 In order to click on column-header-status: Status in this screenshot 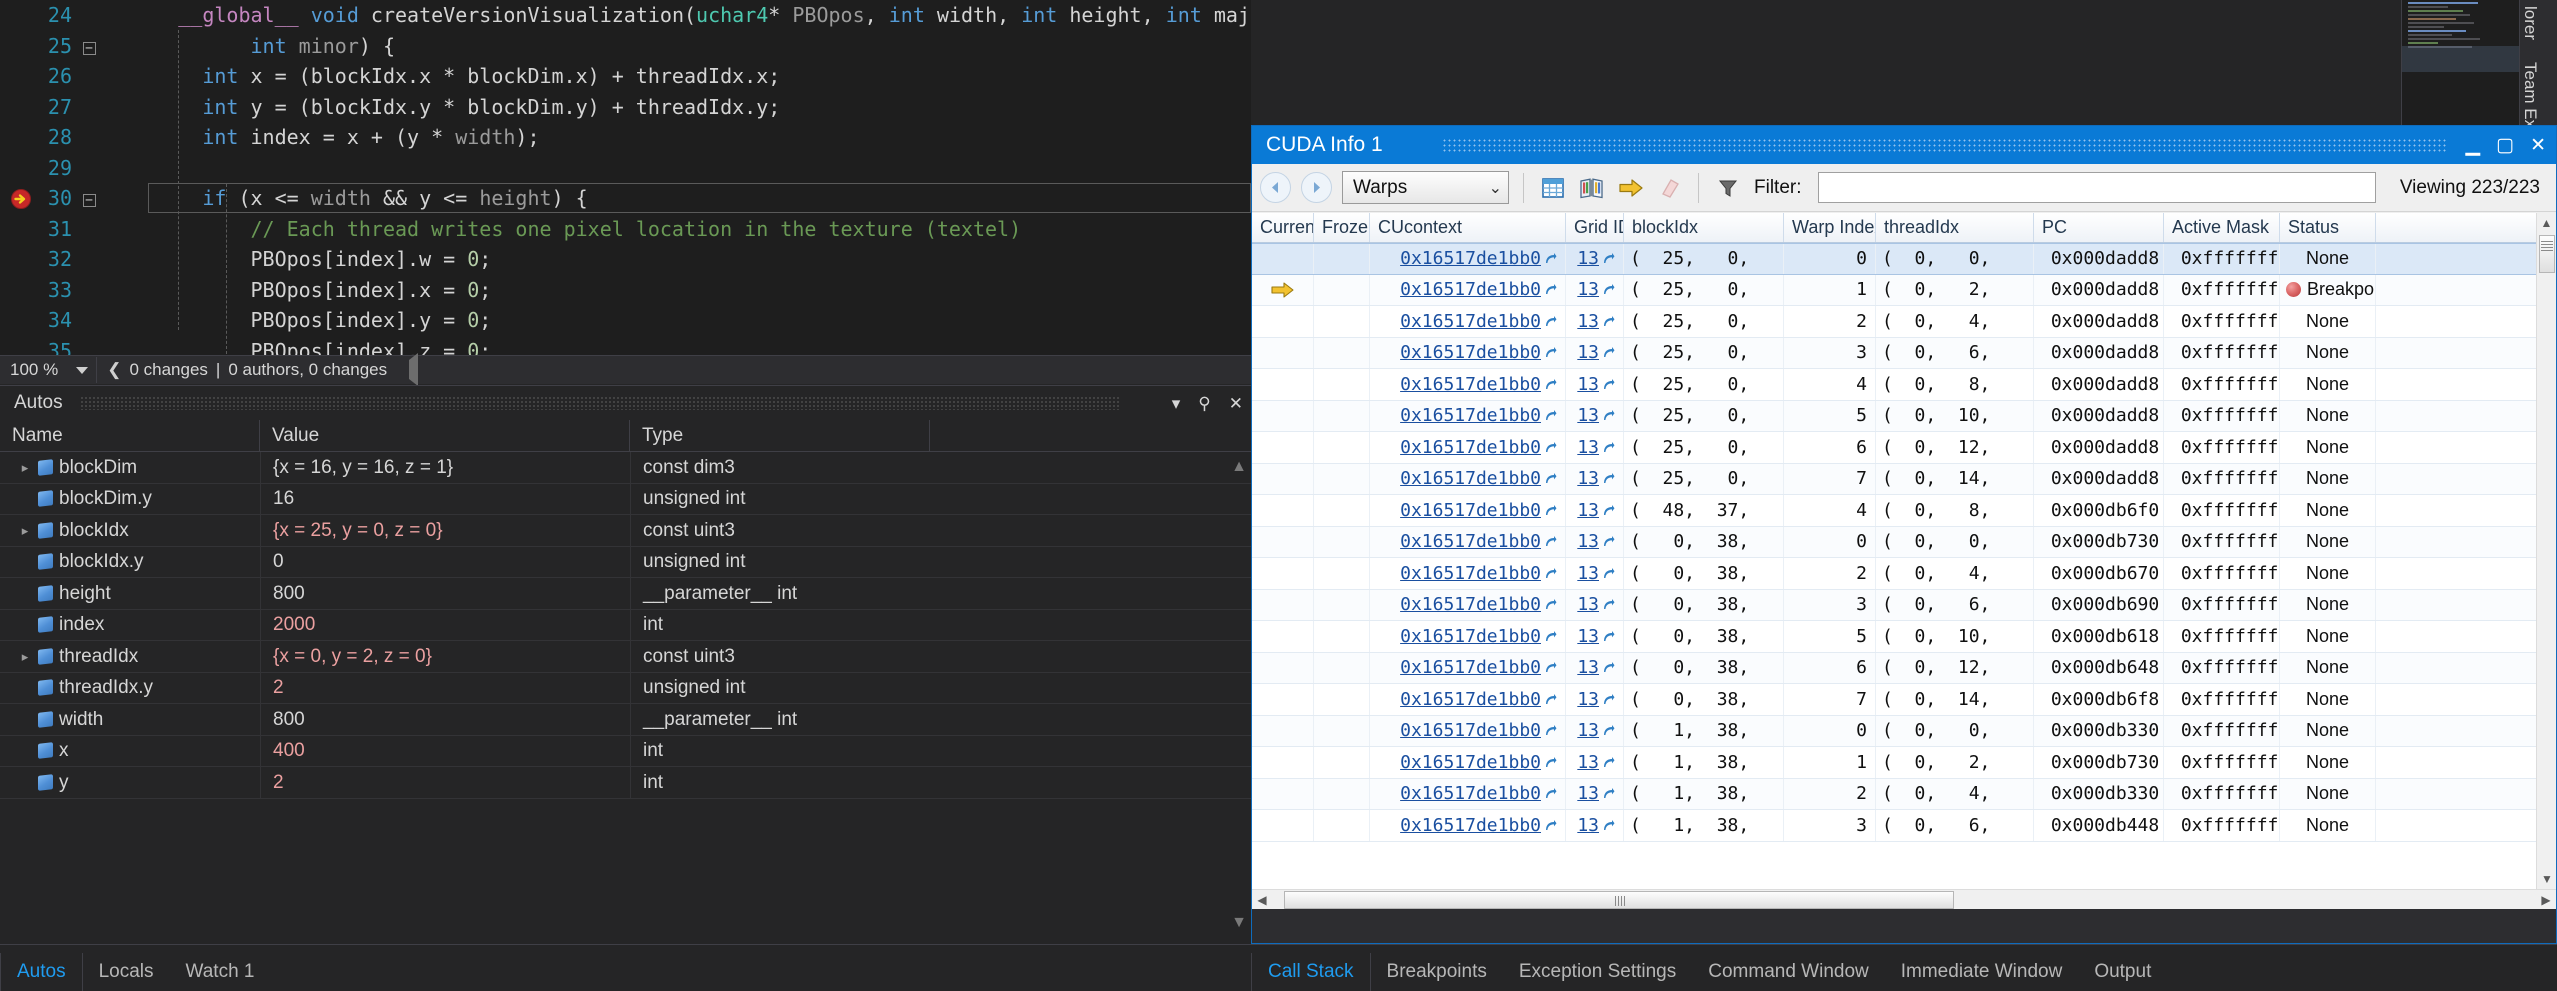, I will do `click(2328, 227)`.